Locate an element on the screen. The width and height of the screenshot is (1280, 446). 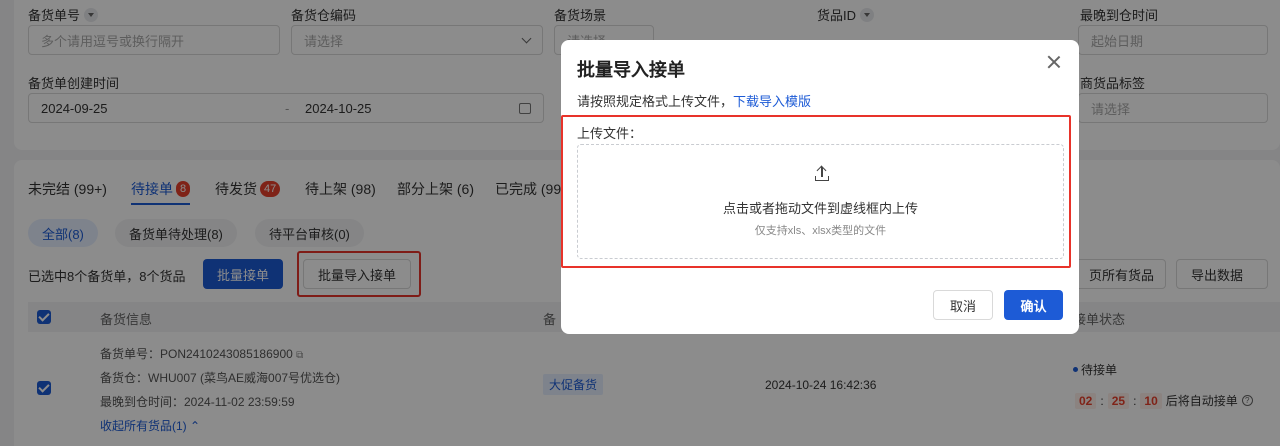
upload-icon is located at coordinates (822, 174).